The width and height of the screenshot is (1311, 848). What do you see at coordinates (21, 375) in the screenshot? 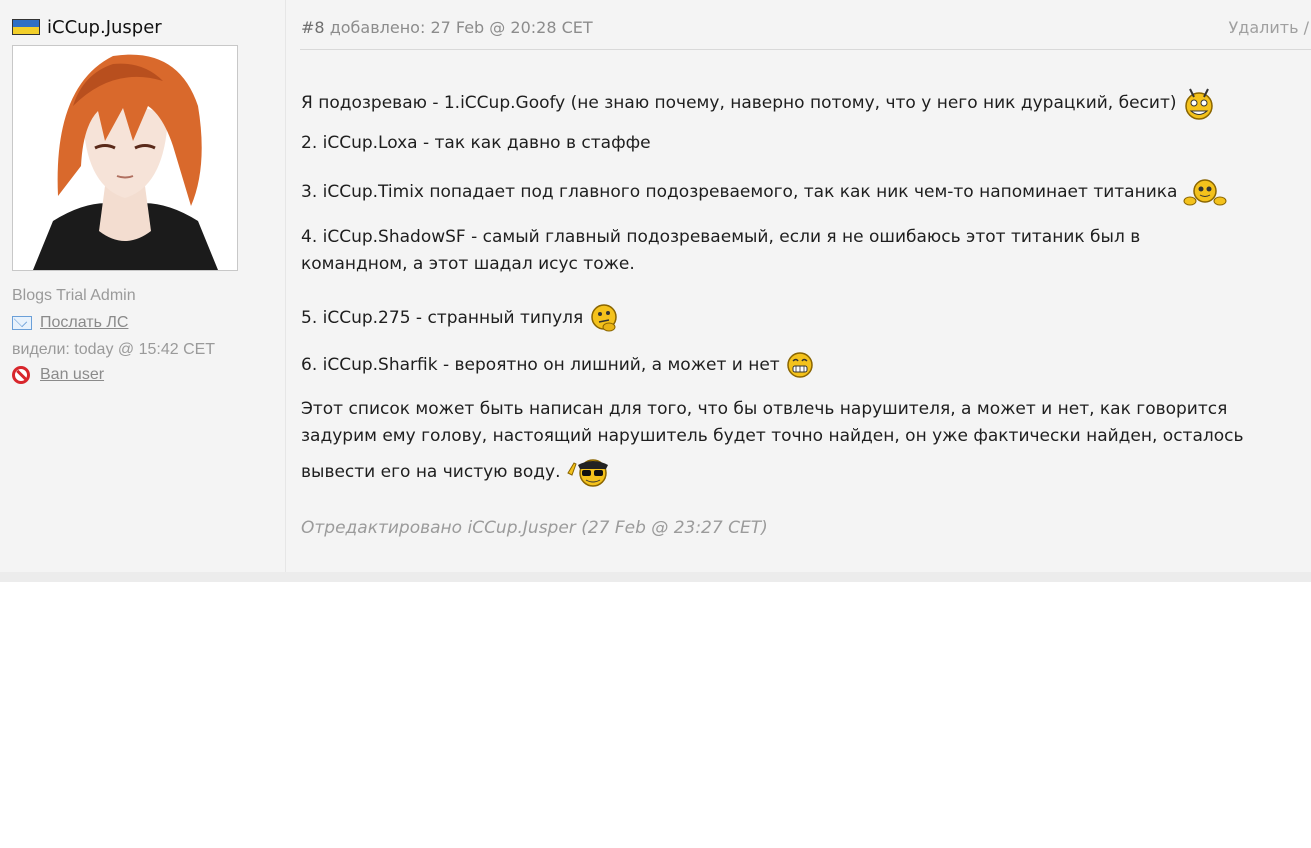
I see `ban-icon` at bounding box center [21, 375].